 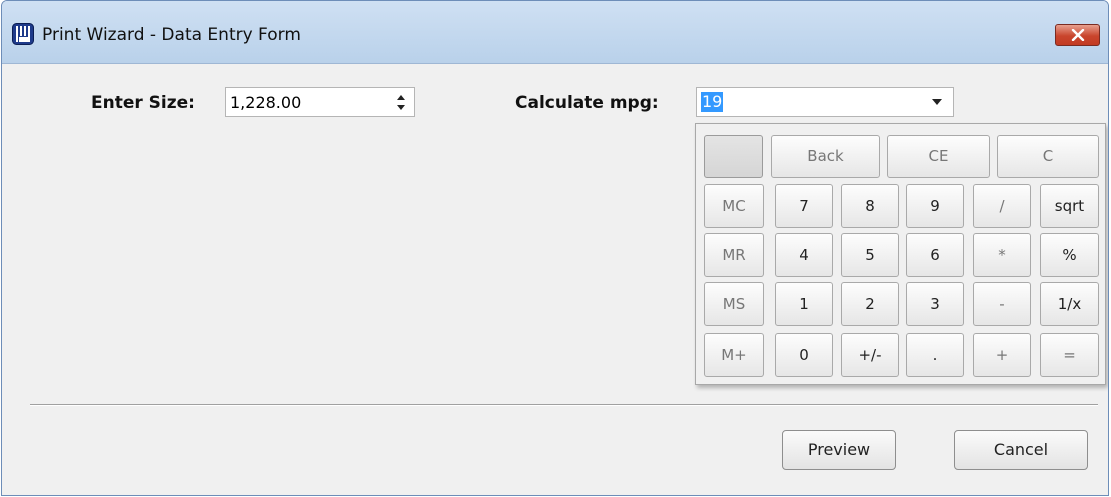 I want to click on dropdown-arrow-icon, so click(x=937, y=102).